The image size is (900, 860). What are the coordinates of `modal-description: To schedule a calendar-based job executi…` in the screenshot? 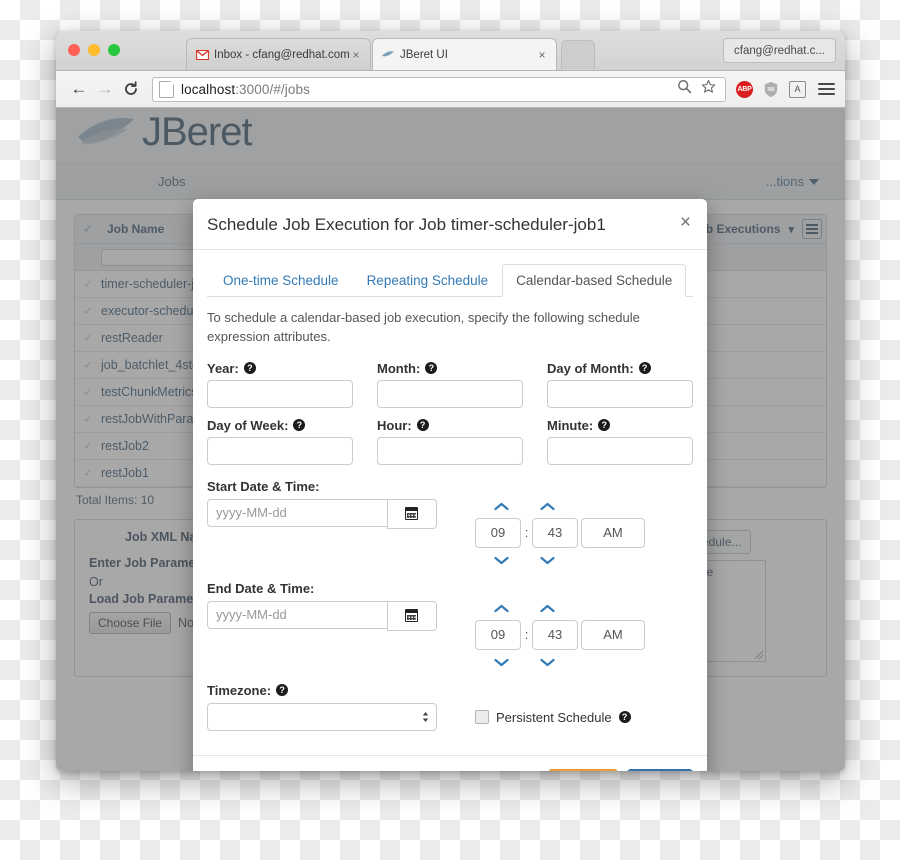 It's located at (423, 327).